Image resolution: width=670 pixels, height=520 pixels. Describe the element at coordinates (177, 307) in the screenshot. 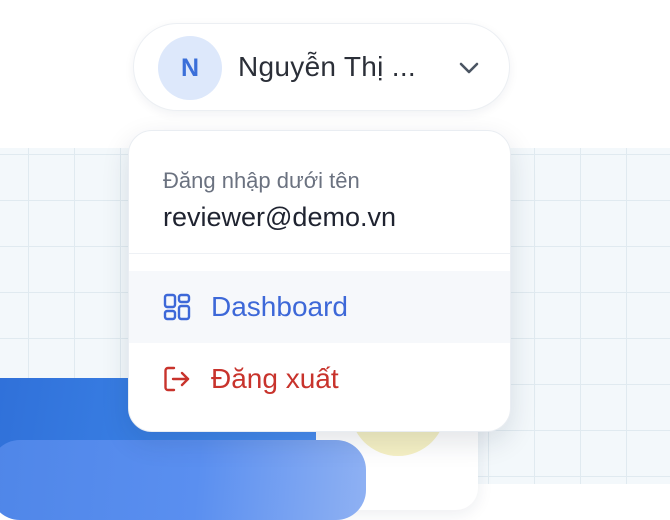

I see `dashboard-grid-icon` at that location.